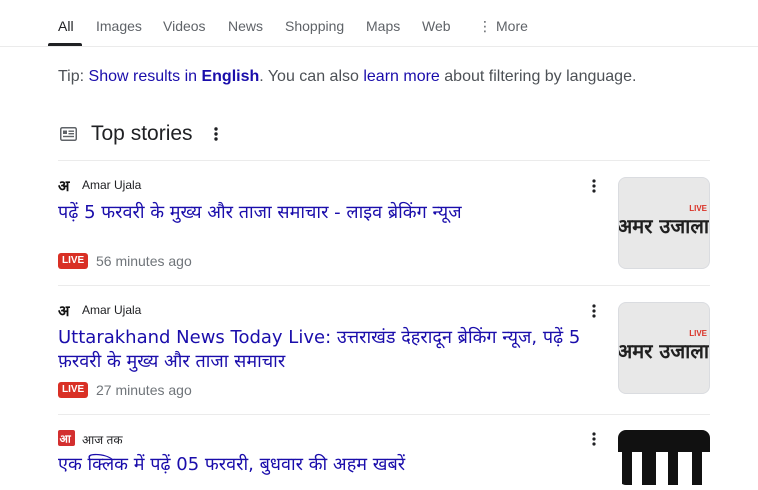  I want to click on tab-more: ⋮ More, so click(503, 26).